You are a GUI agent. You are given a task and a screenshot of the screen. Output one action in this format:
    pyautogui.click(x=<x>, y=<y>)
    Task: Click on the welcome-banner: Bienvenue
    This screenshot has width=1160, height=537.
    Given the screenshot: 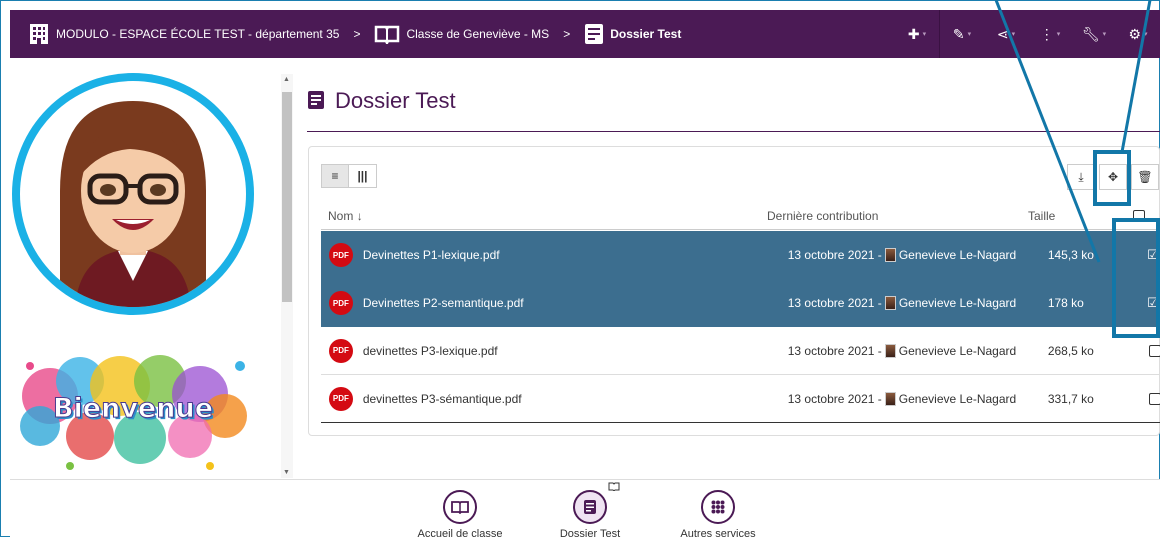 What is the action you would take?
    pyautogui.click(x=133, y=402)
    